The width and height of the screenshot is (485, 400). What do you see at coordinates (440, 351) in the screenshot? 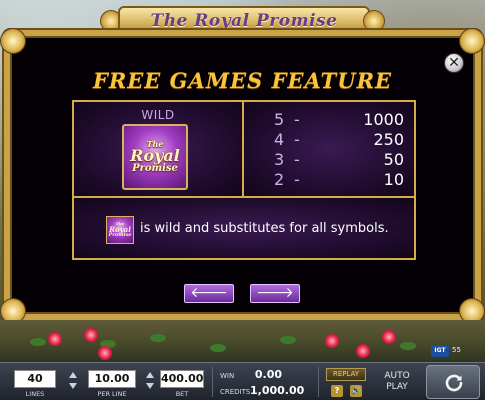
I see `igt-logo: IGT` at bounding box center [440, 351].